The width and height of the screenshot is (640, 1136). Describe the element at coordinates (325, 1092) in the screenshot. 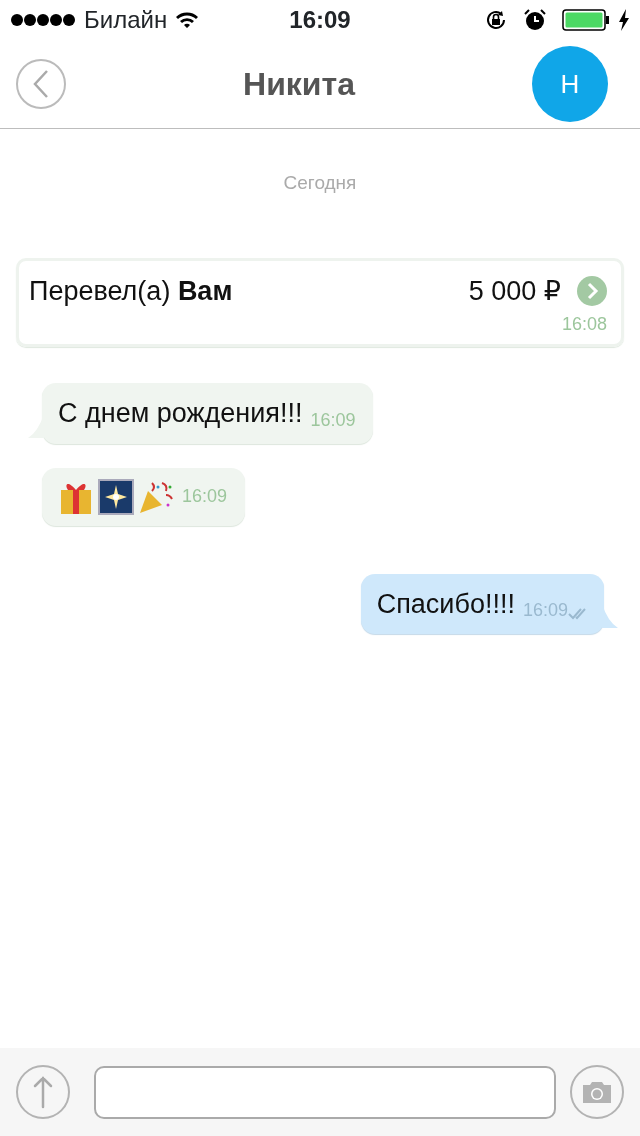

I see `message-input` at that location.